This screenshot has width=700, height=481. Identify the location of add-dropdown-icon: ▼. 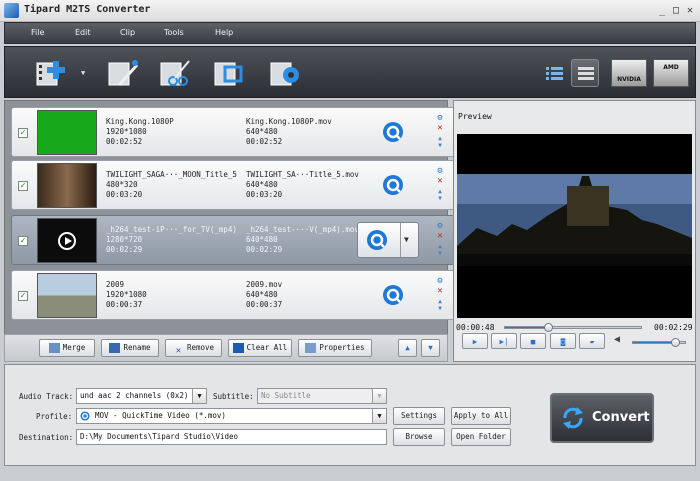
(83, 73).